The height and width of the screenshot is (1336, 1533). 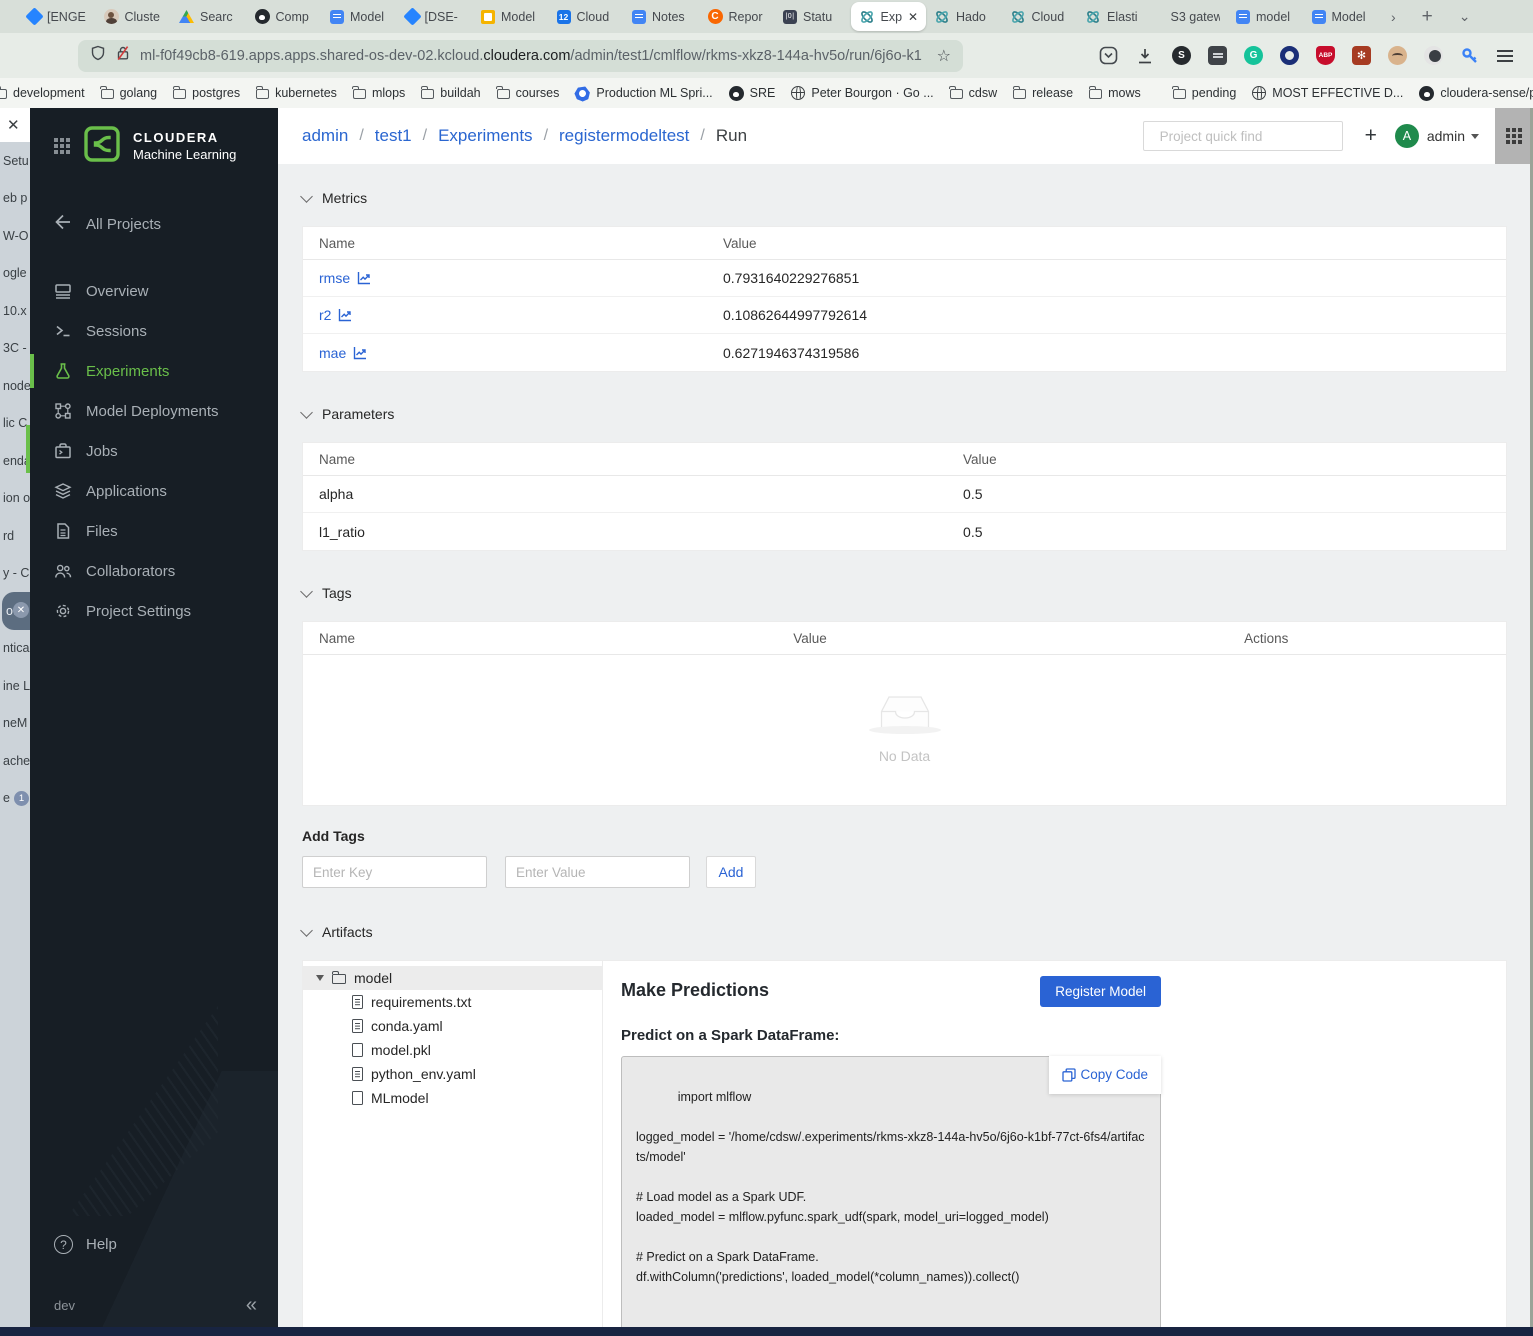 What do you see at coordinates (450, 93) in the screenshot?
I see `bookmark-item: buildah` at bounding box center [450, 93].